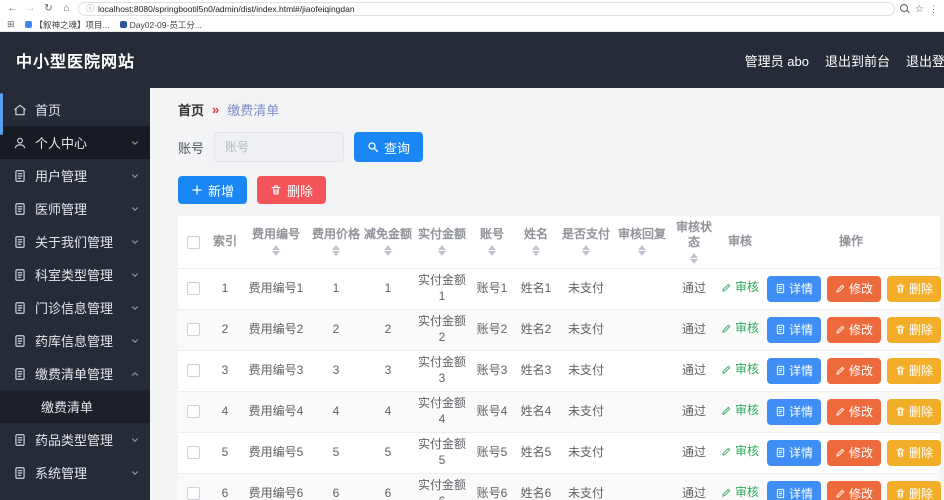 Image resolution: width=944 pixels, height=500 pixels. What do you see at coordinates (857, 60) in the screenshot?
I see `exit-to-front-button: 退出到前台` at bounding box center [857, 60].